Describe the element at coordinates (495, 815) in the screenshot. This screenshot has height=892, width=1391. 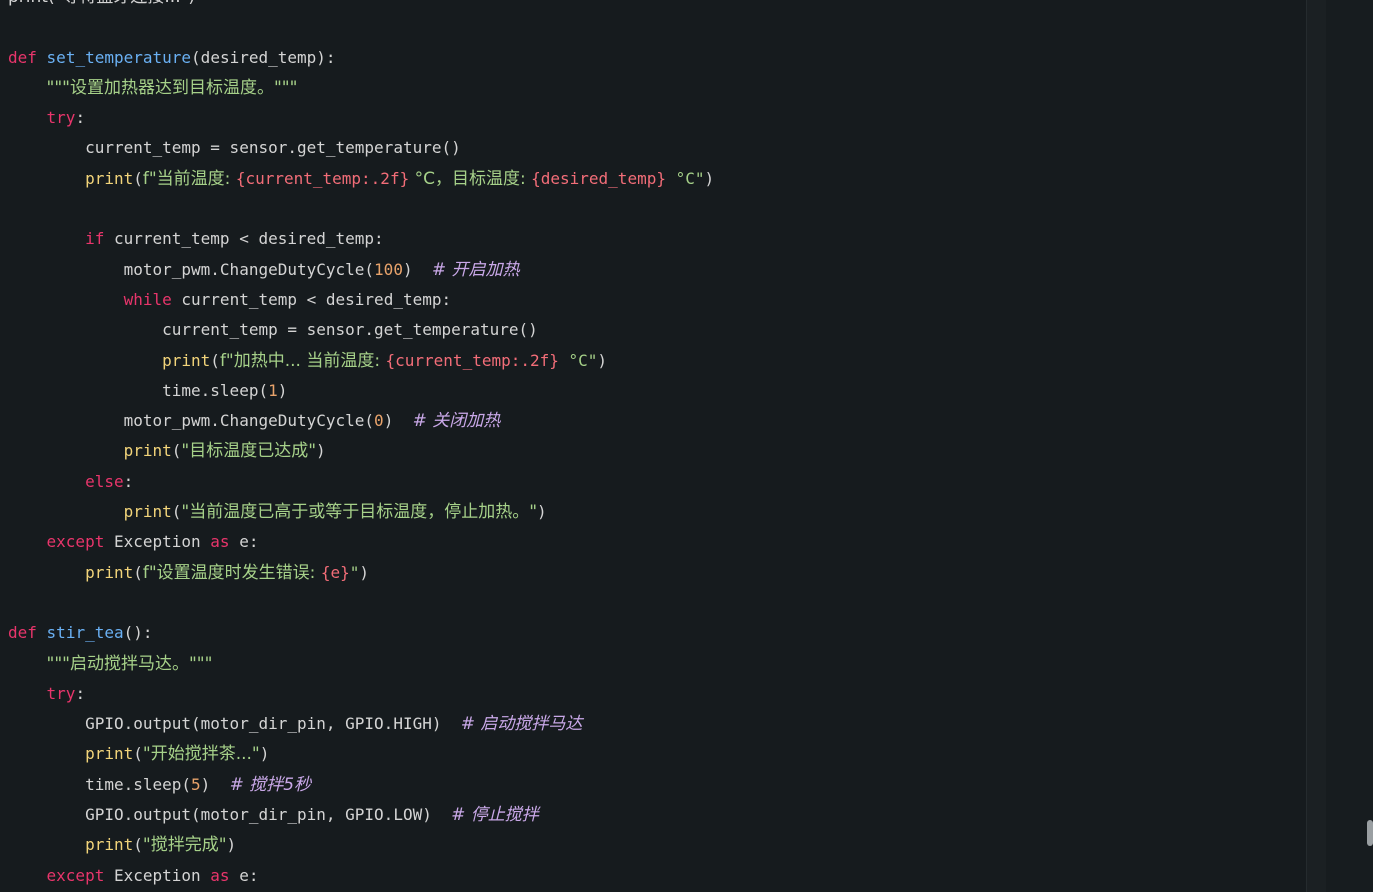
I see `code-token-comment: # 停止搅拌` at that location.